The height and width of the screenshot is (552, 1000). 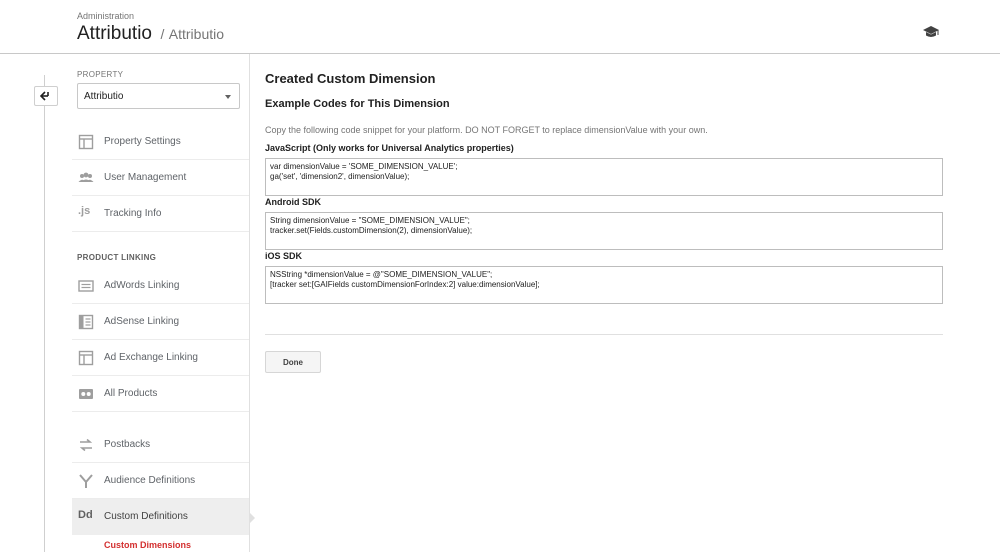 I want to click on property-section-label: PROPERTY, so click(x=100, y=74).